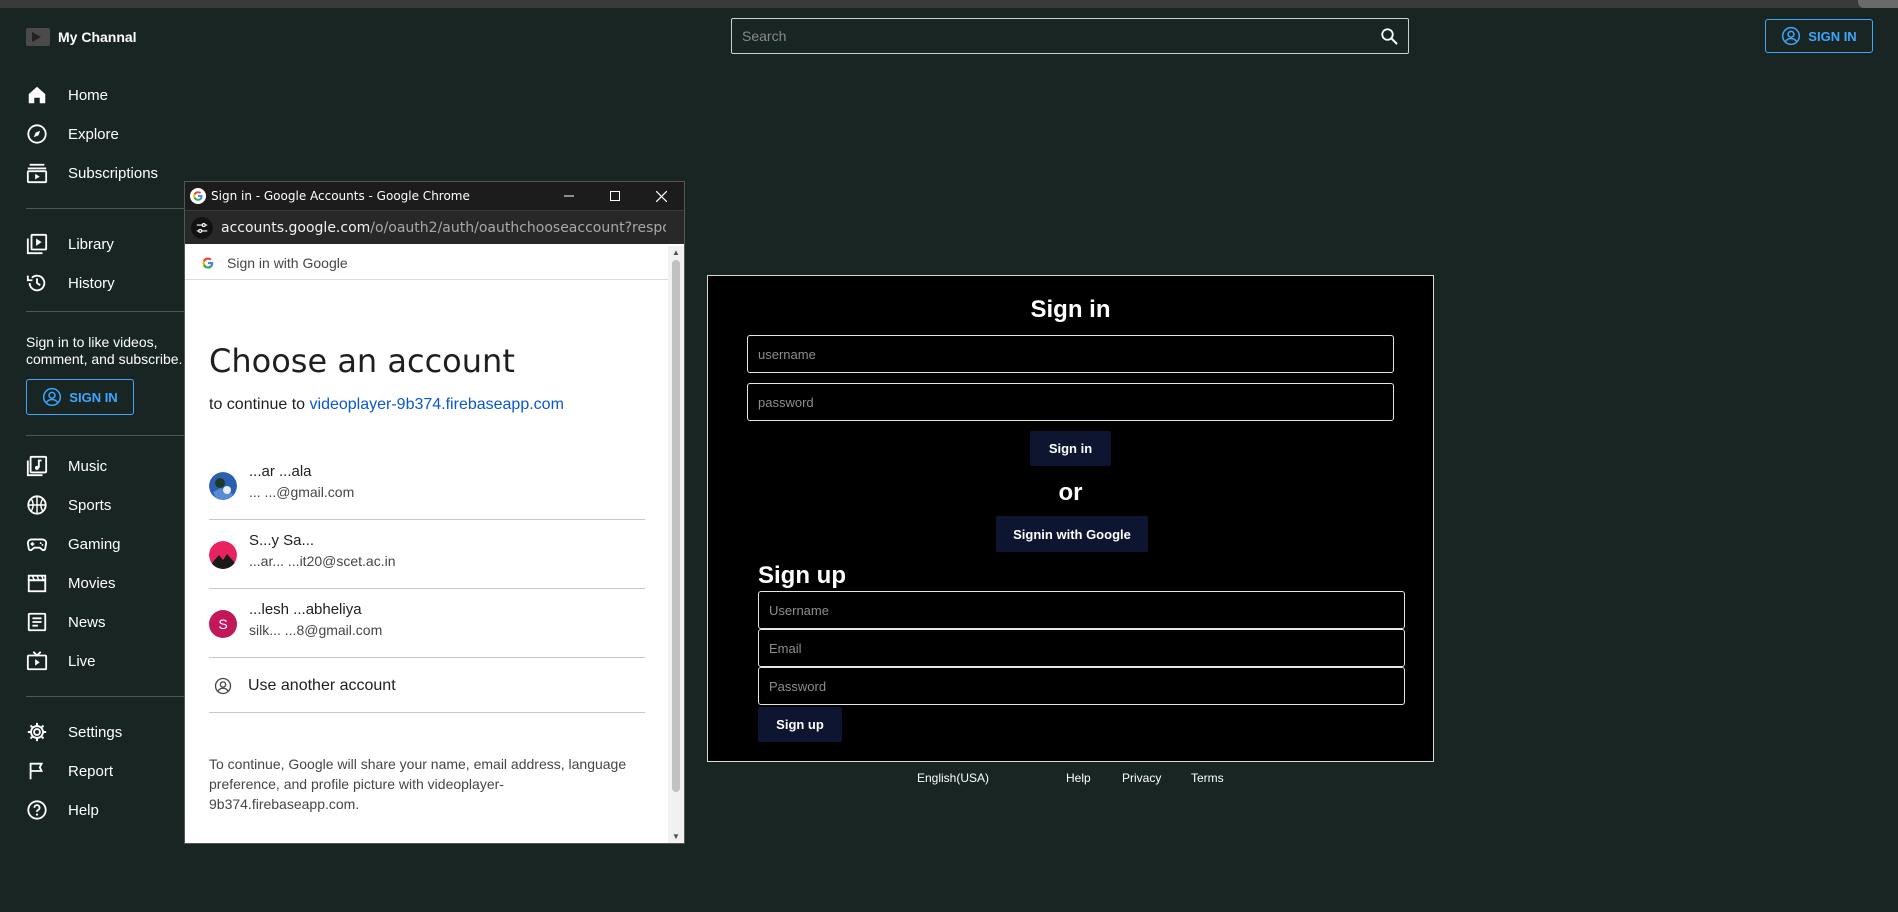  I want to click on close-icon, so click(661, 196).